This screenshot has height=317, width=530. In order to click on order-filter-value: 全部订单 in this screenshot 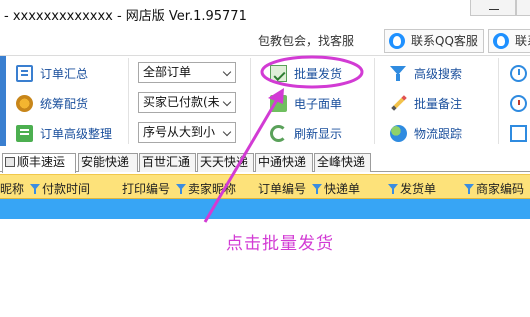, I will do `click(167, 72)`.